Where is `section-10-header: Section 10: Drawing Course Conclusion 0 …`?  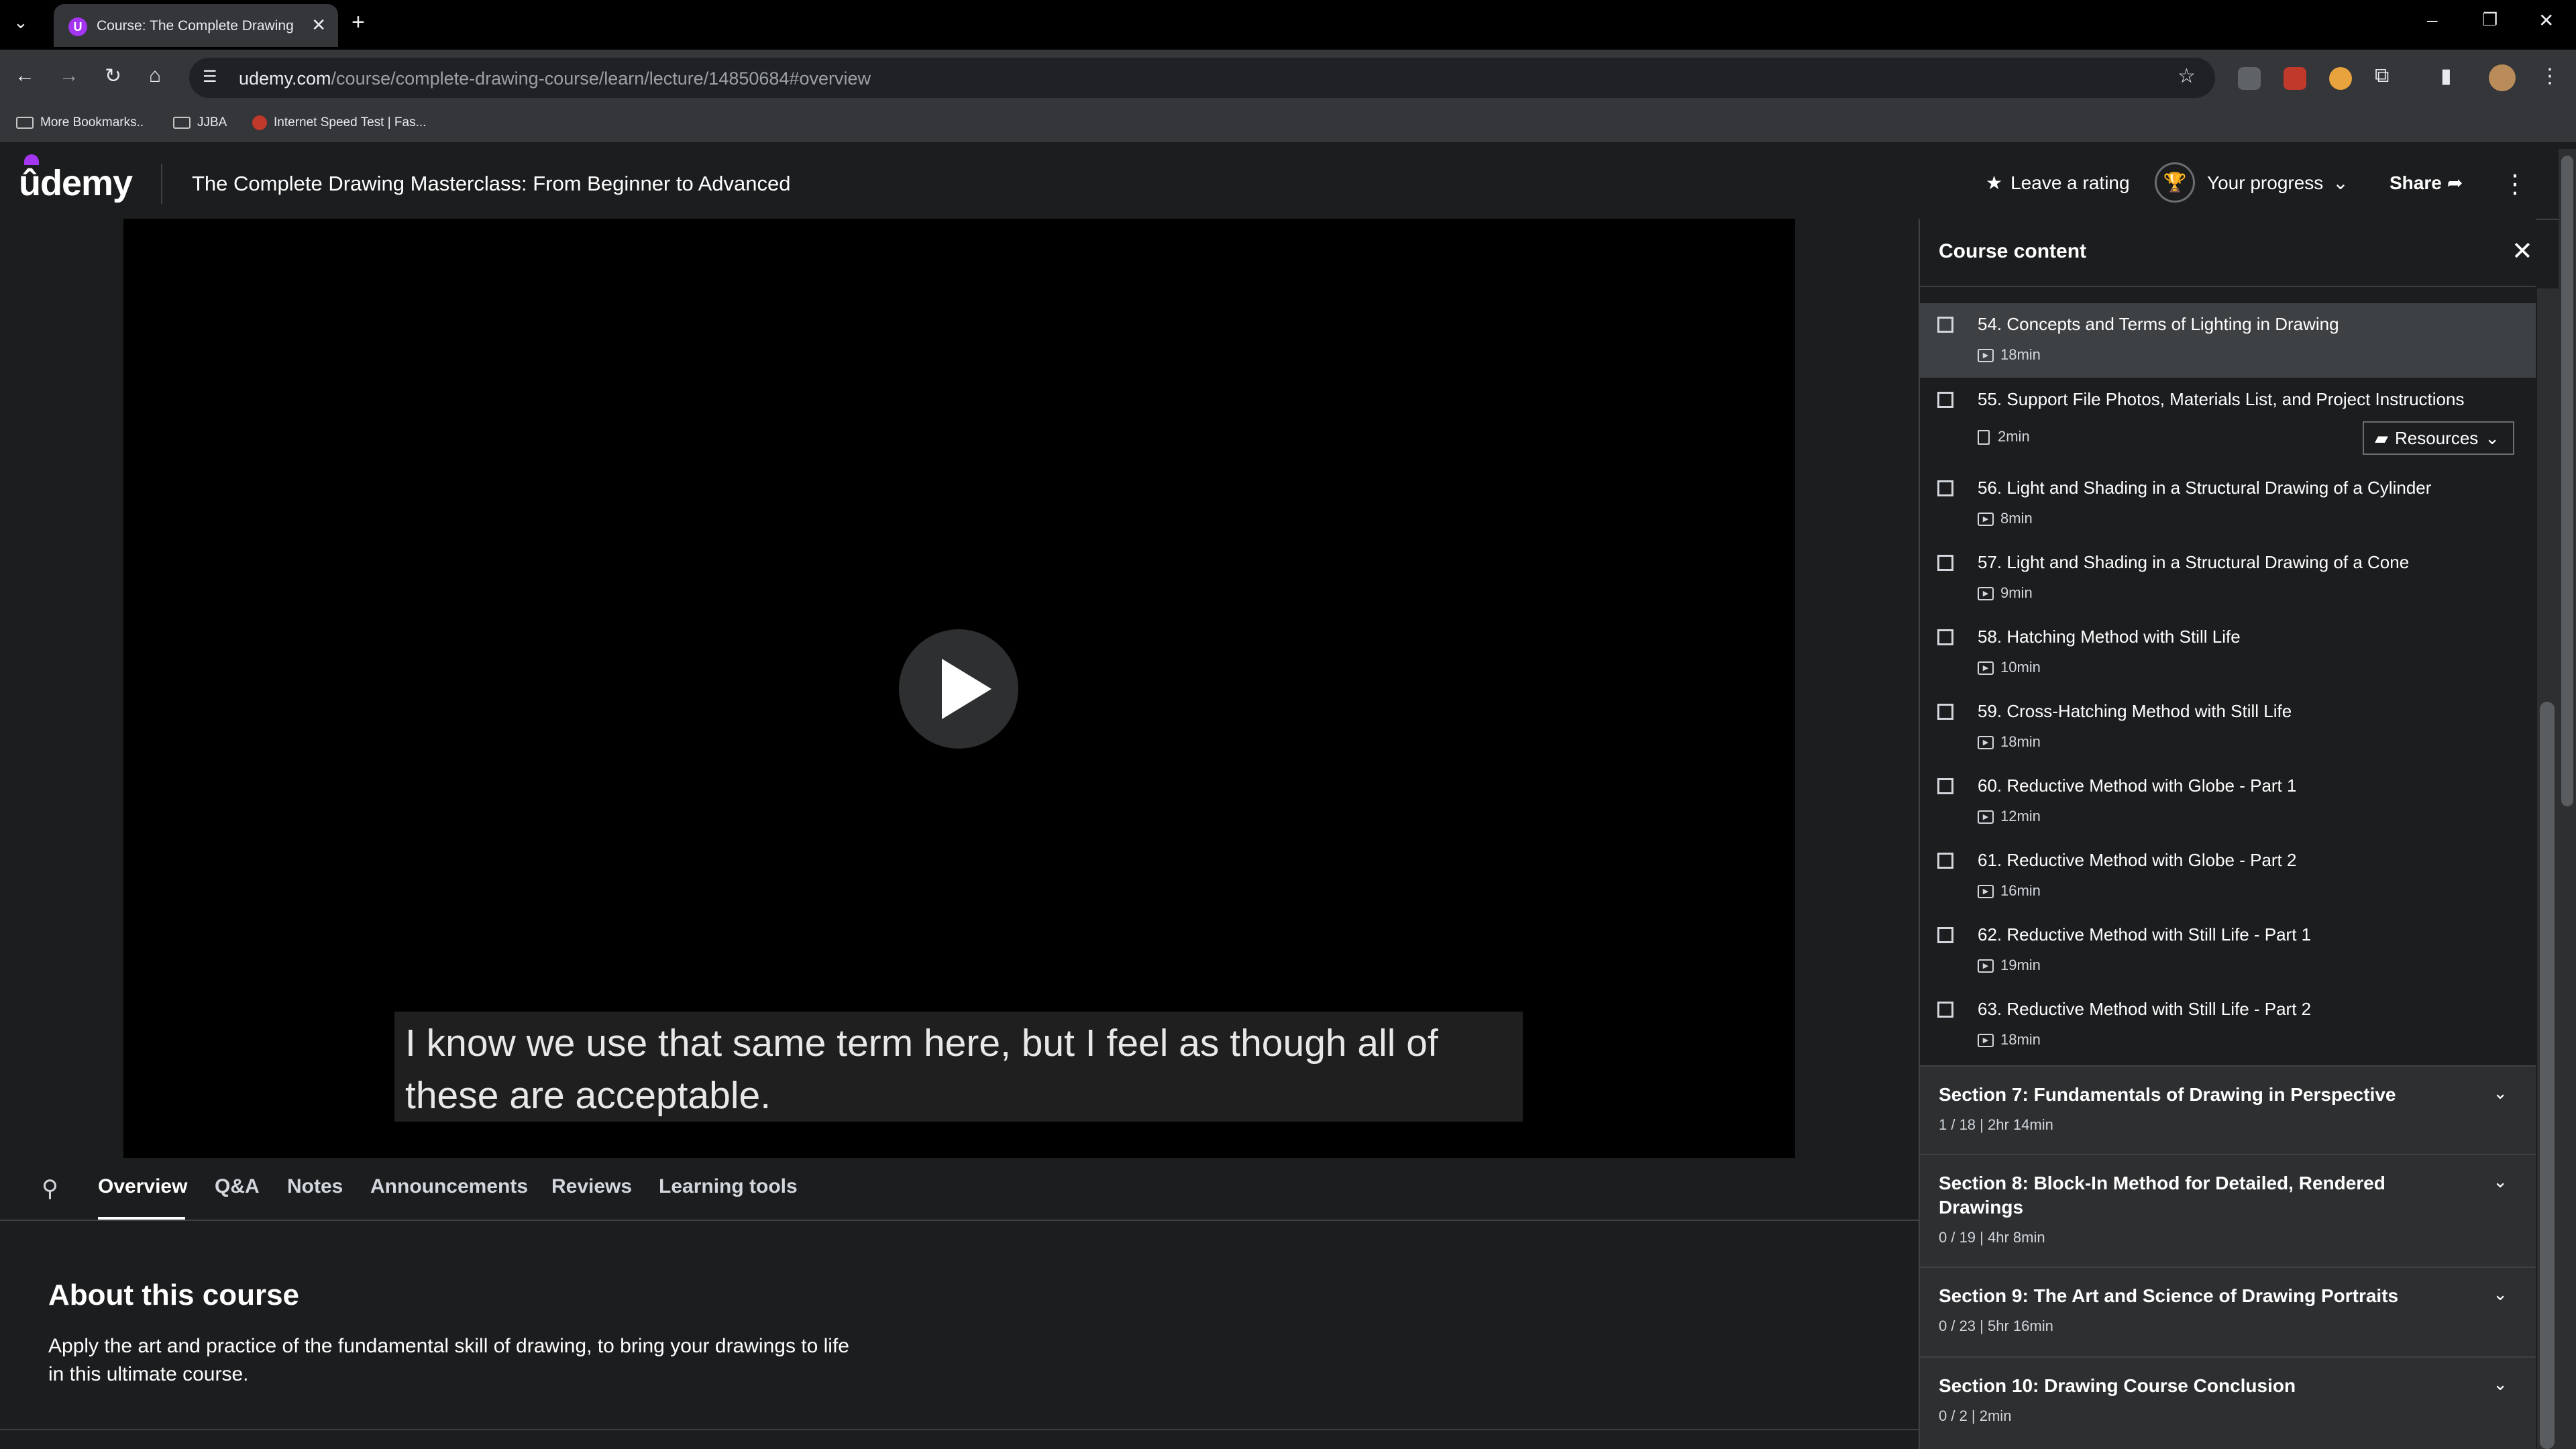
section-10-header: Section 10: Drawing Course Conclusion 0 … is located at coordinates (2228, 1402).